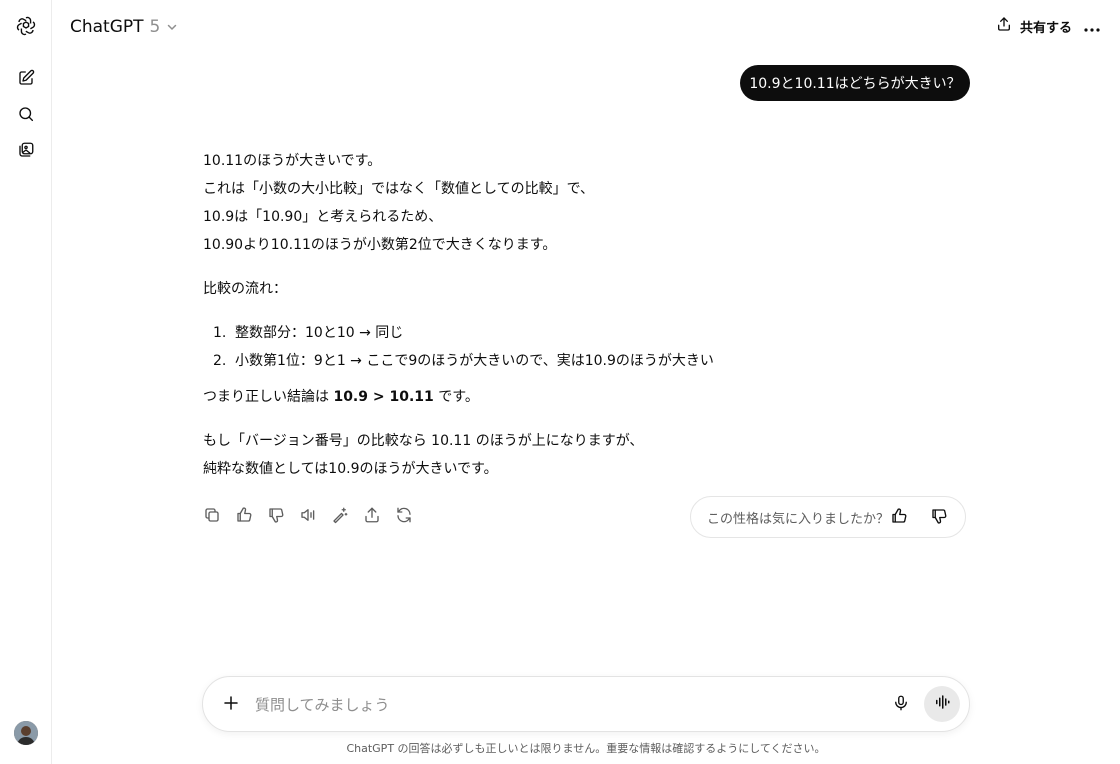  I want to click on prompt-input, so click(565, 705).